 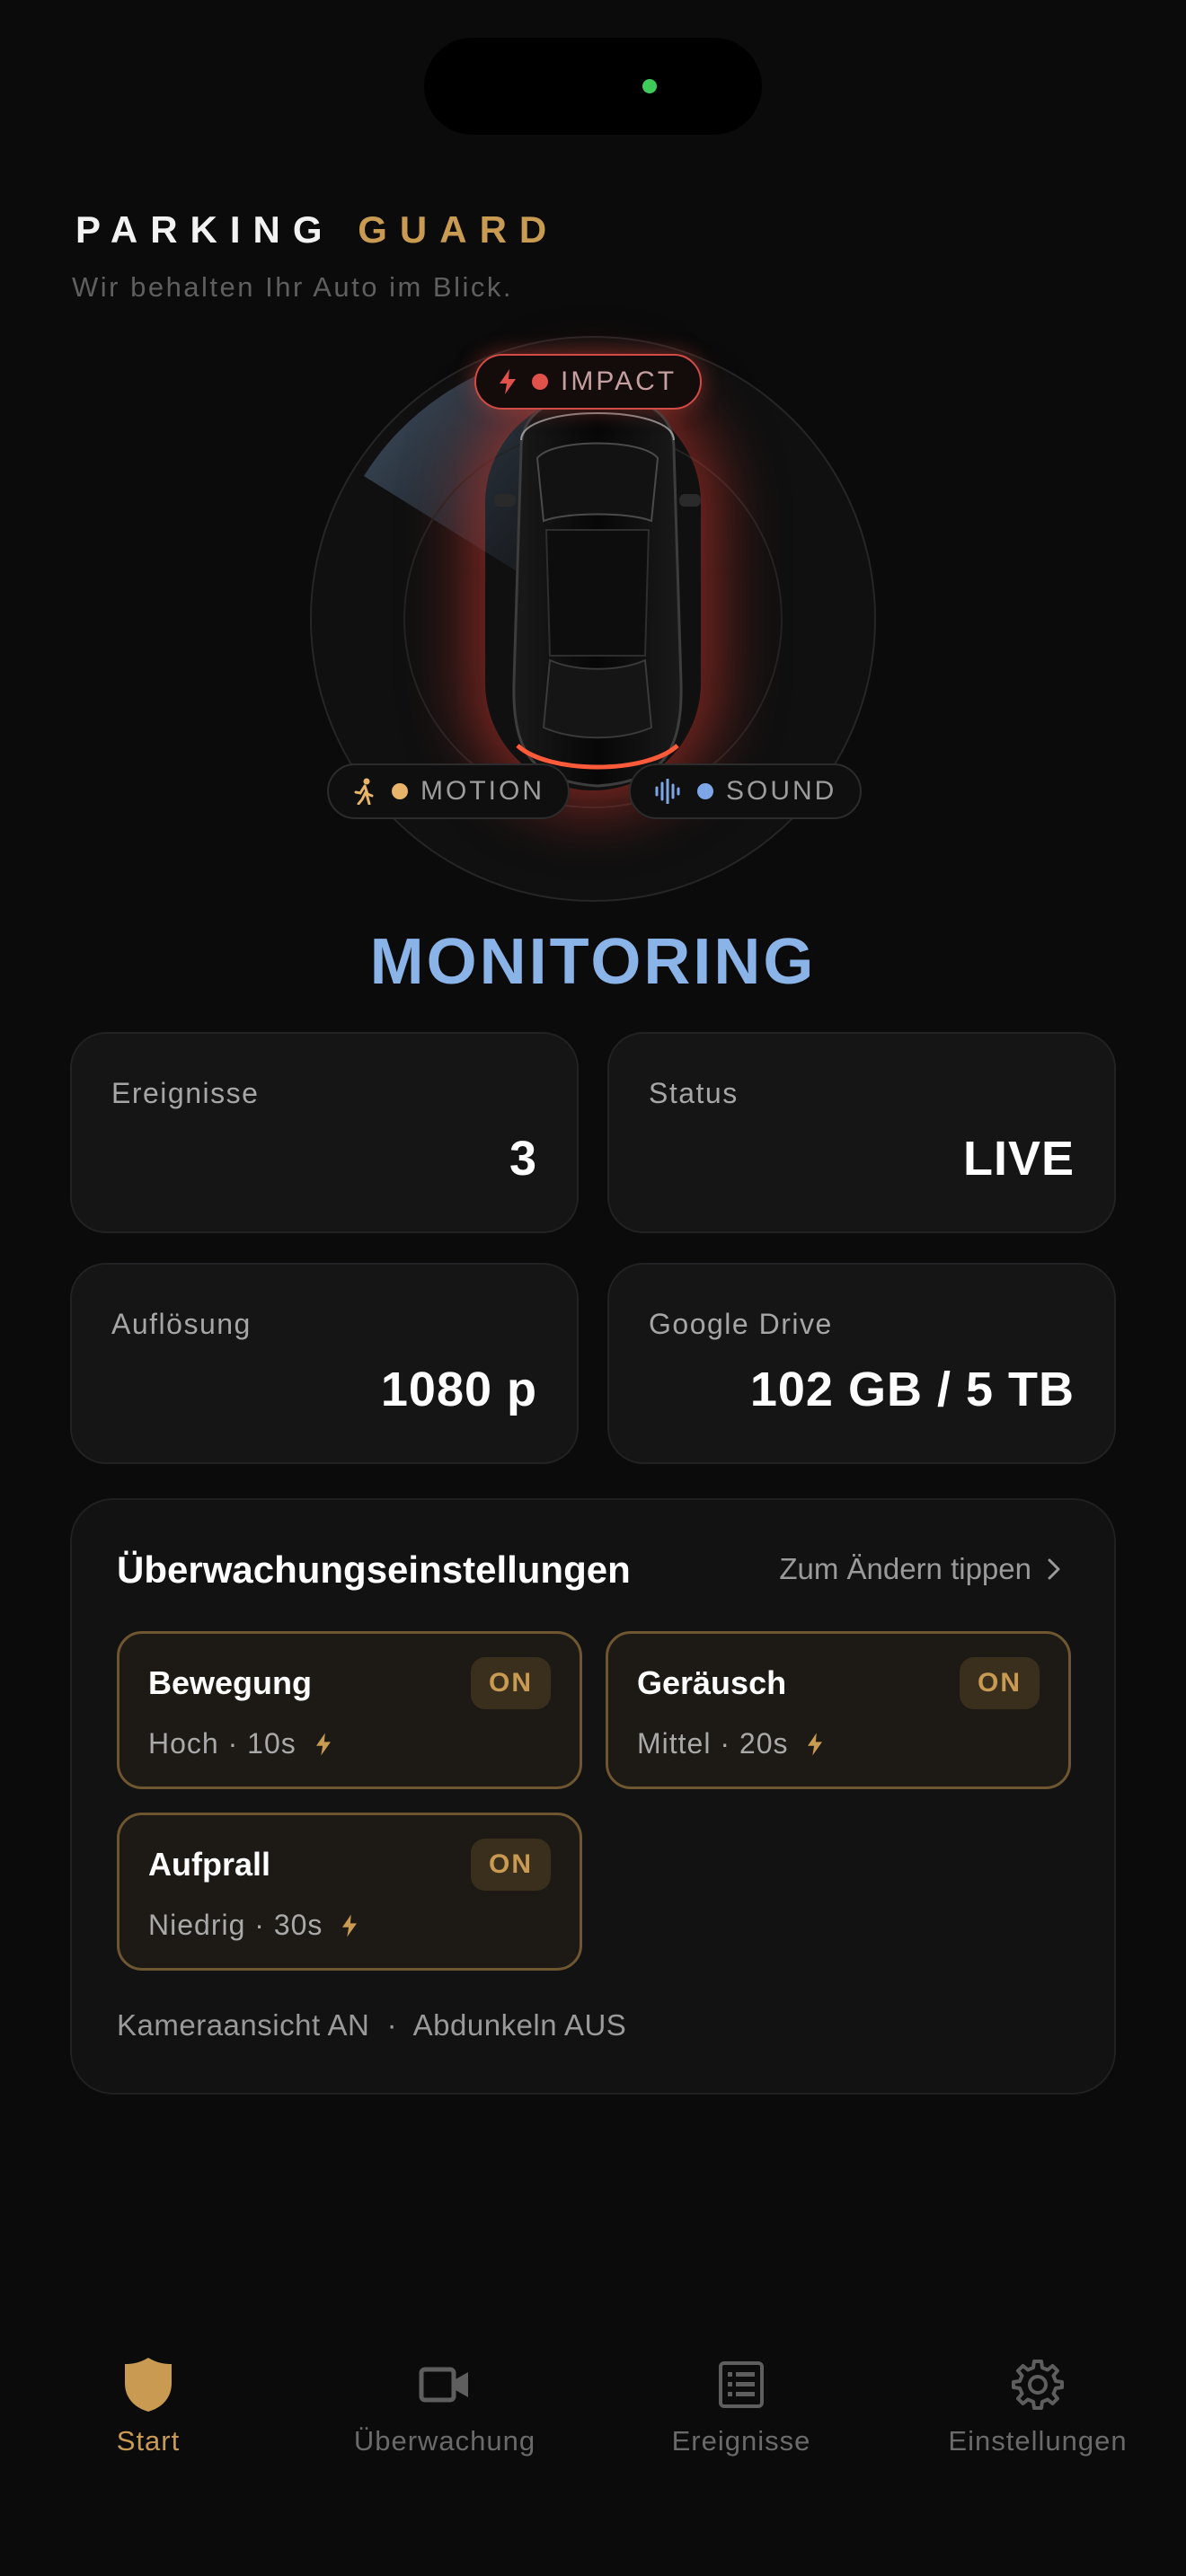 I want to click on gear-icon, so click(x=1038, y=2385).